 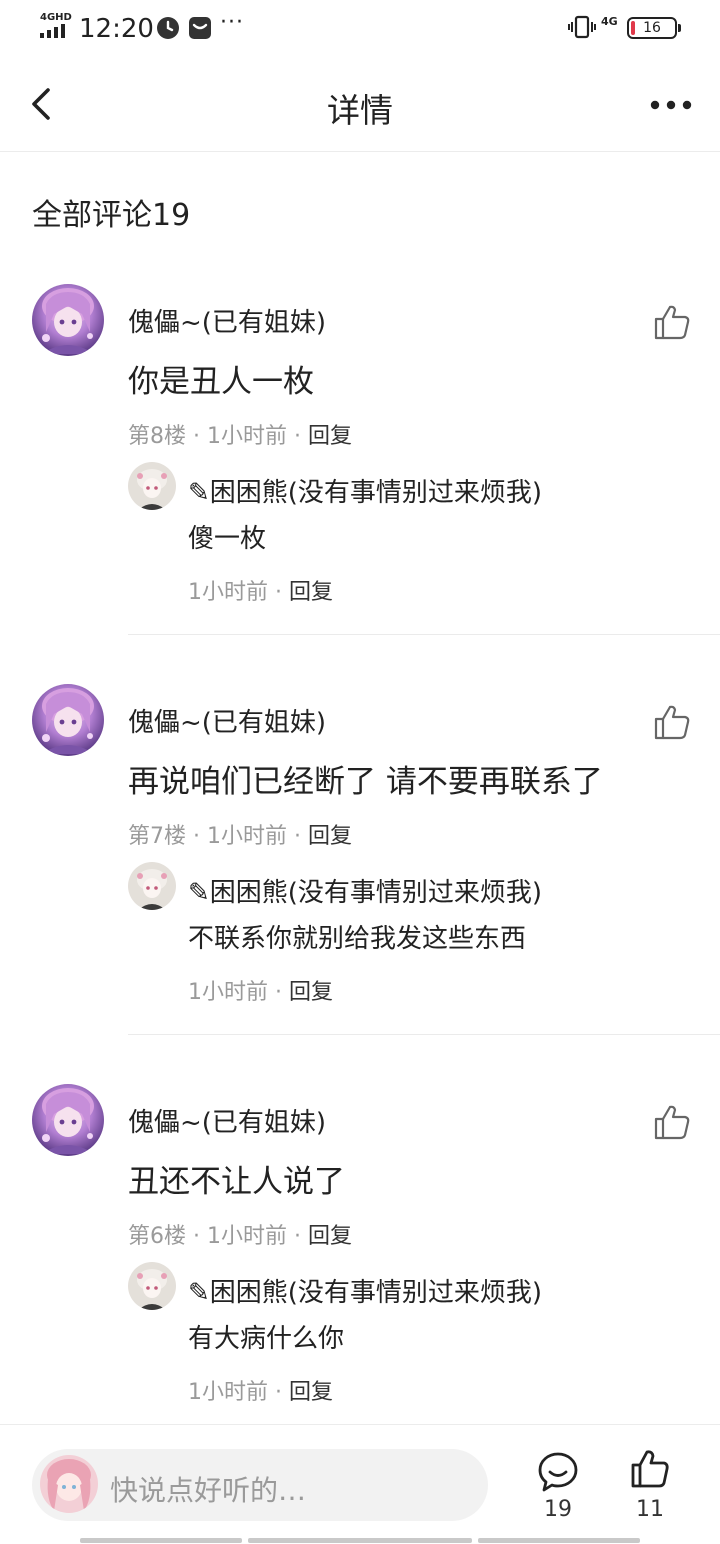 I want to click on comment-text: 再说咱们已经断了 请不要再联系了, so click(x=365, y=782).